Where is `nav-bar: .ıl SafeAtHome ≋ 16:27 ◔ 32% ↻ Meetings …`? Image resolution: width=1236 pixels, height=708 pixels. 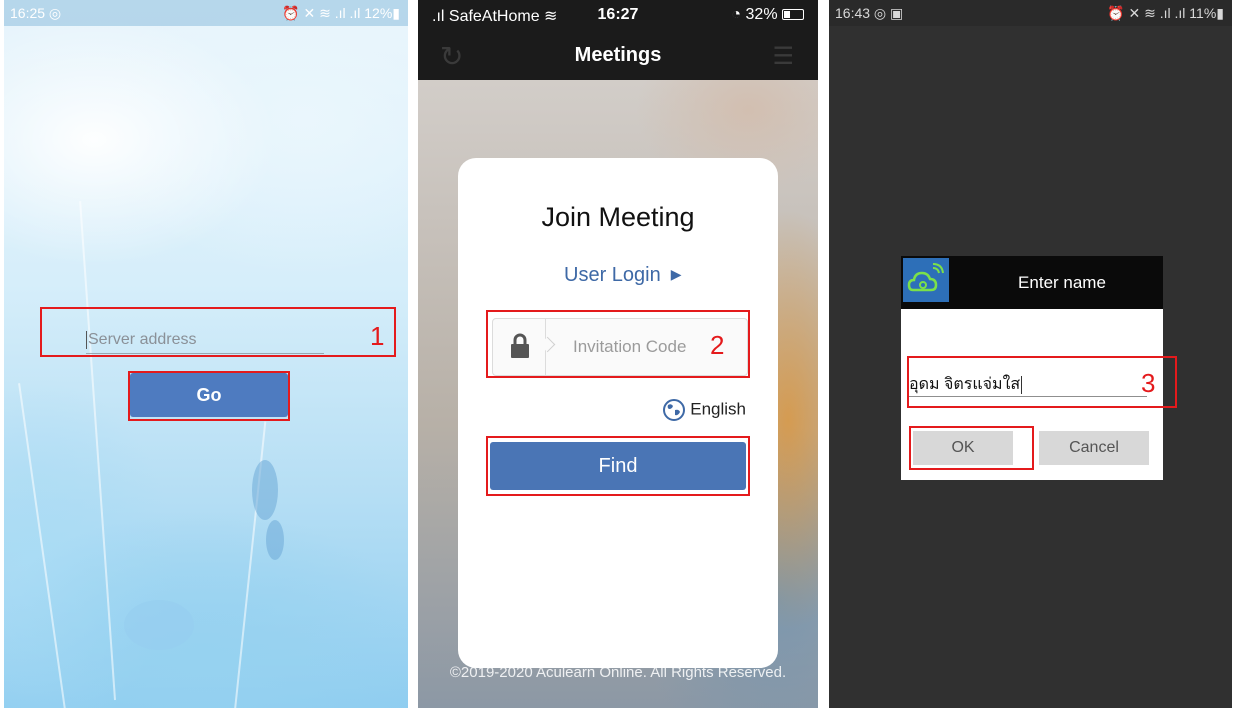
nav-bar: .ıl SafeAtHome ≋ 16:27 ◔ 32% ↻ Meetings … is located at coordinates (618, 40).